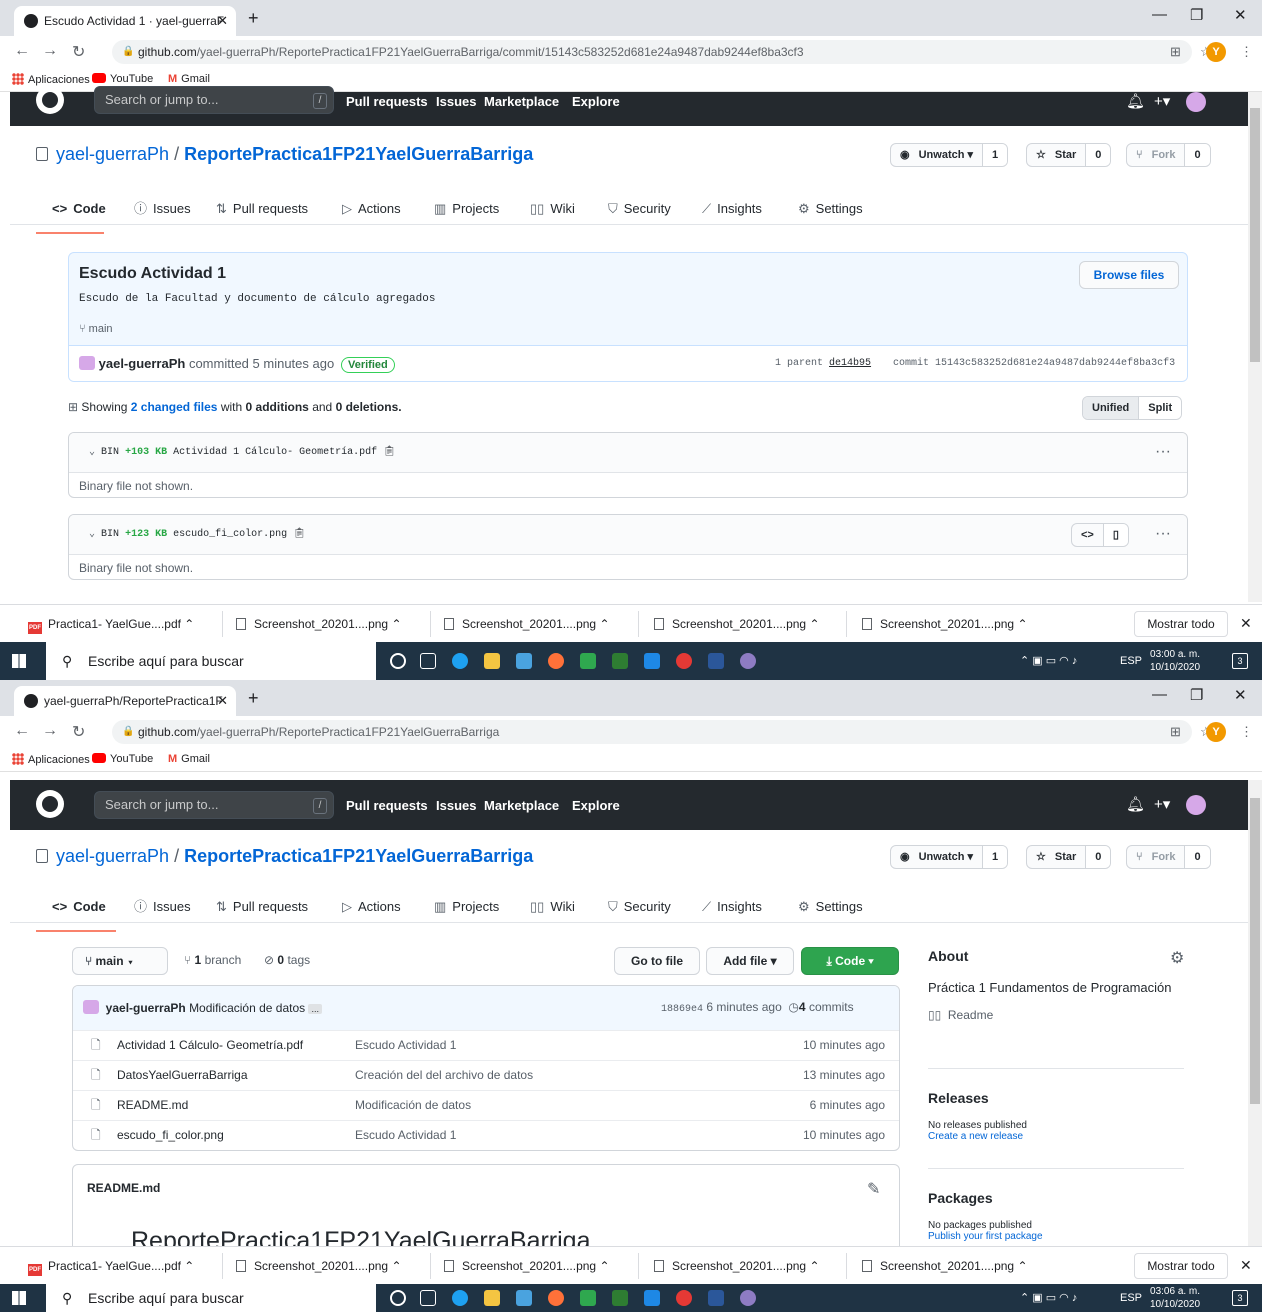  What do you see at coordinates (87, 363) in the screenshot?
I see `avatar` at bounding box center [87, 363].